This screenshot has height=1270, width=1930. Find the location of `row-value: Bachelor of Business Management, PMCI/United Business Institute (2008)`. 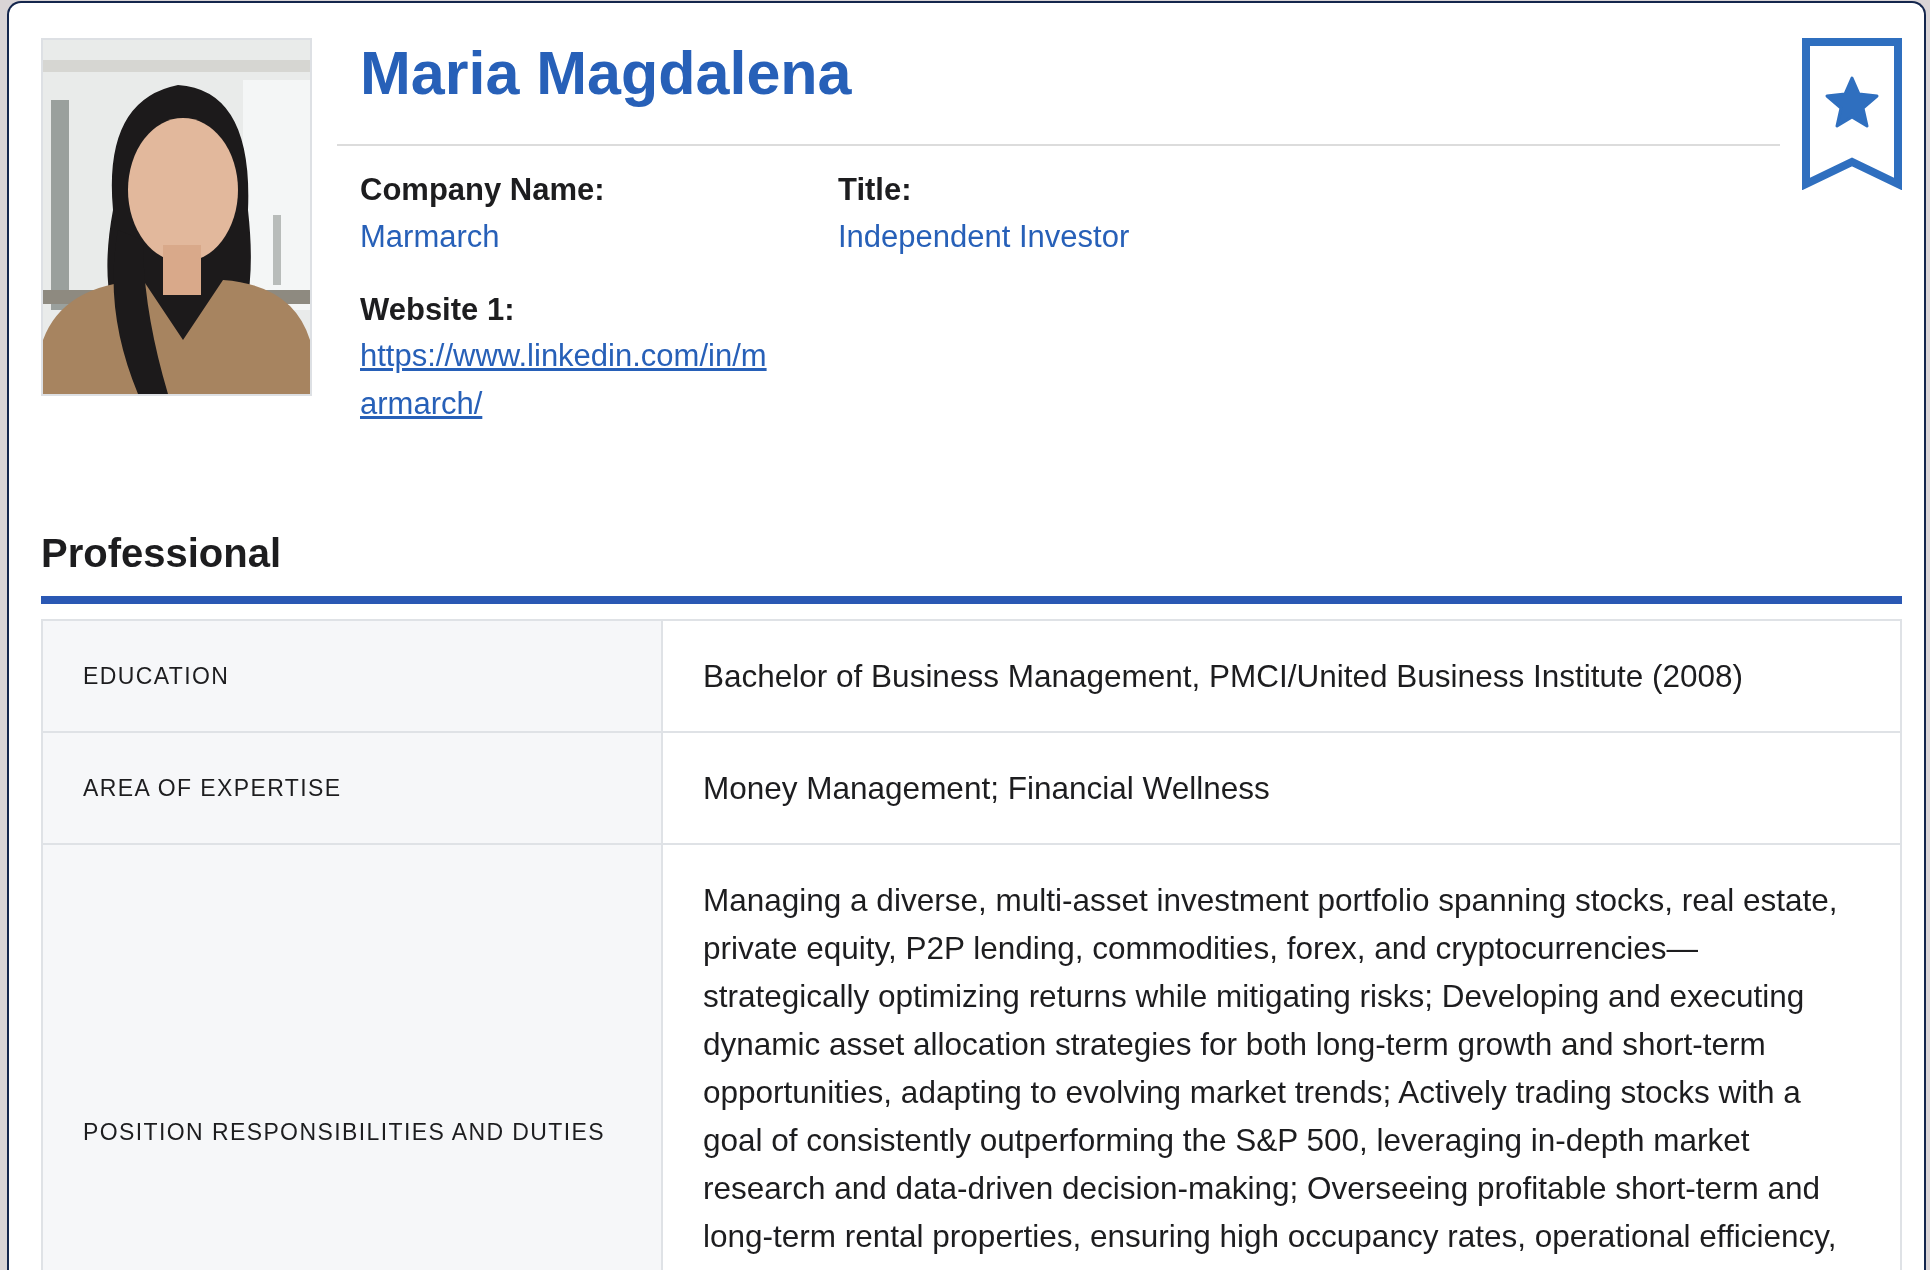

row-value: Bachelor of Business Management, PMCI/United Business Institute (2008) is located at coordinates (1223, 676).